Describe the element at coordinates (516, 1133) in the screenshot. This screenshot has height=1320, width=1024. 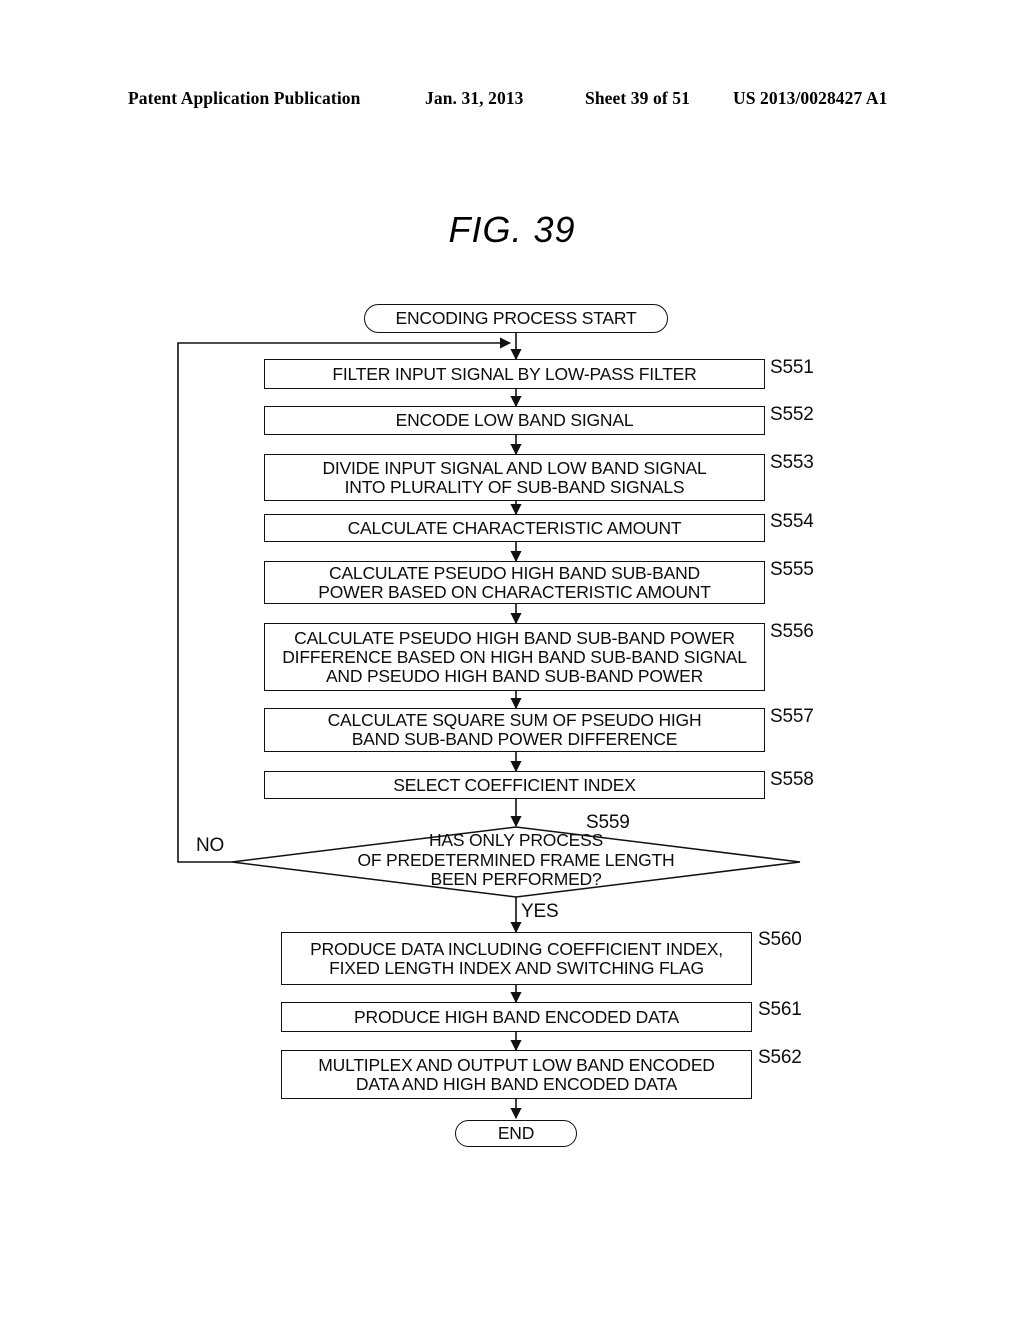
I see `node-end: END` at that location.